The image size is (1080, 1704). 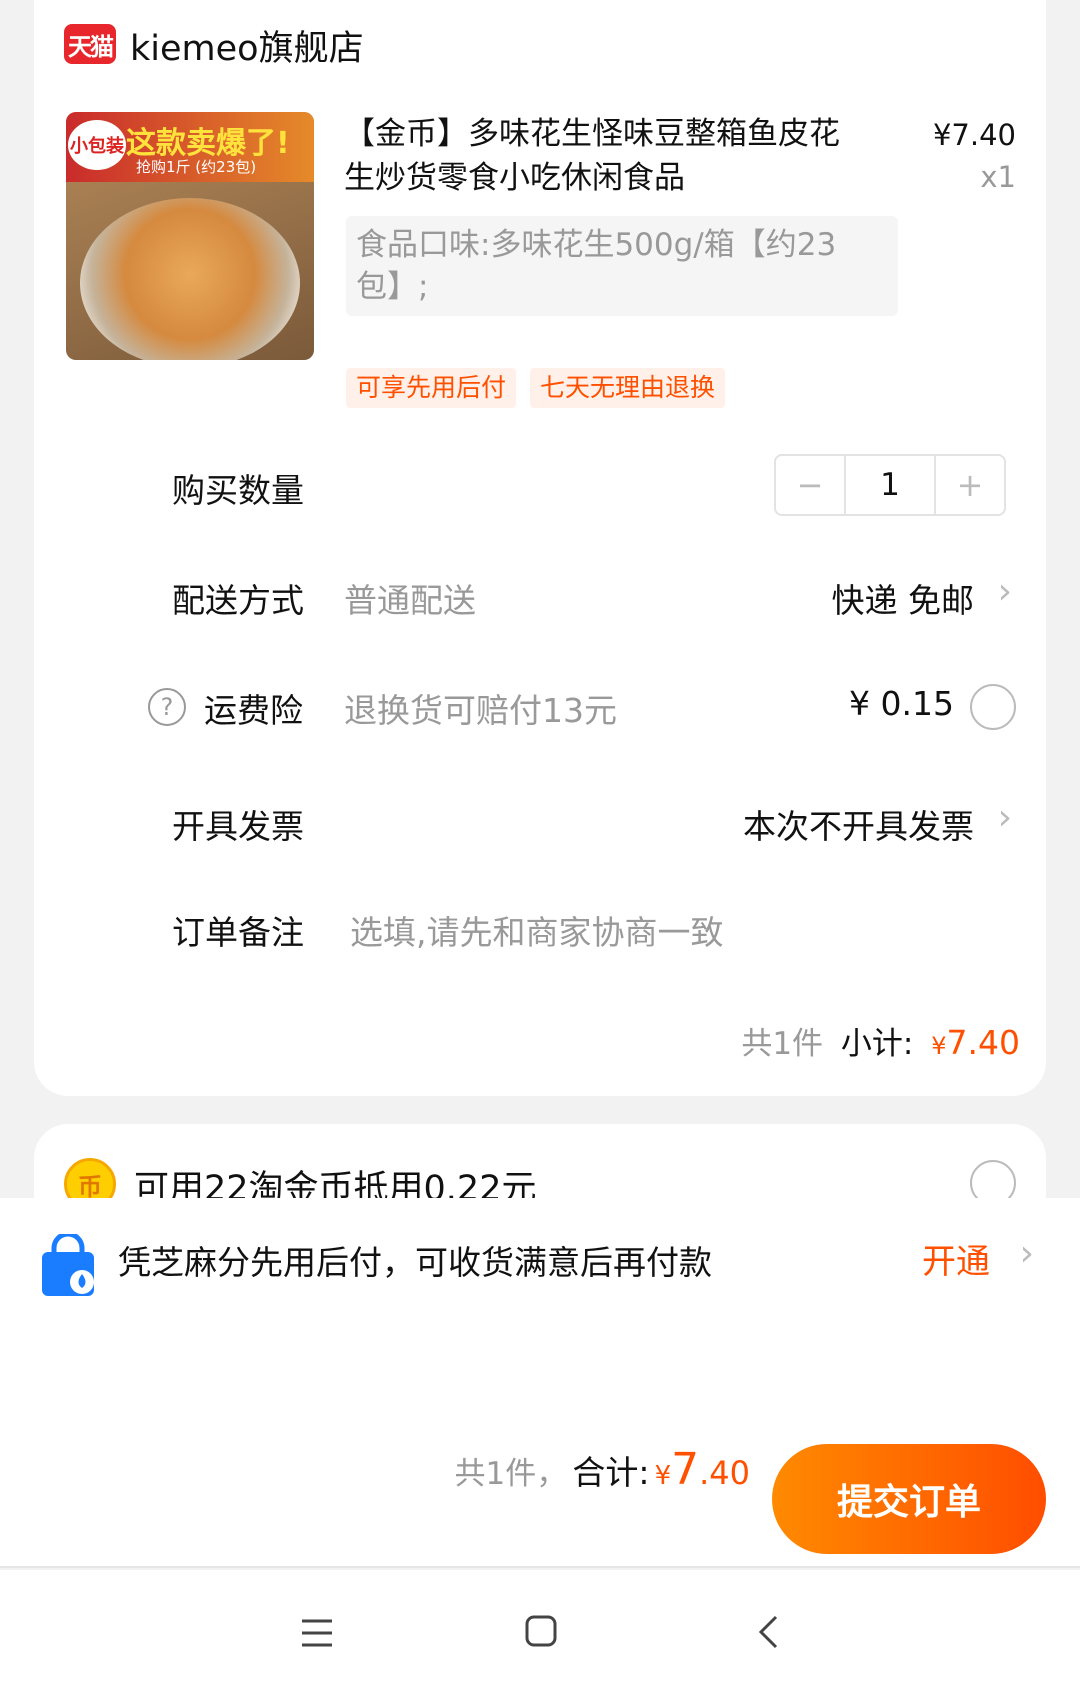 What do you see at coordinates (190, 279) in the screenshot?
I see `peanut-bowl-image` at bounding box center [190, 279].